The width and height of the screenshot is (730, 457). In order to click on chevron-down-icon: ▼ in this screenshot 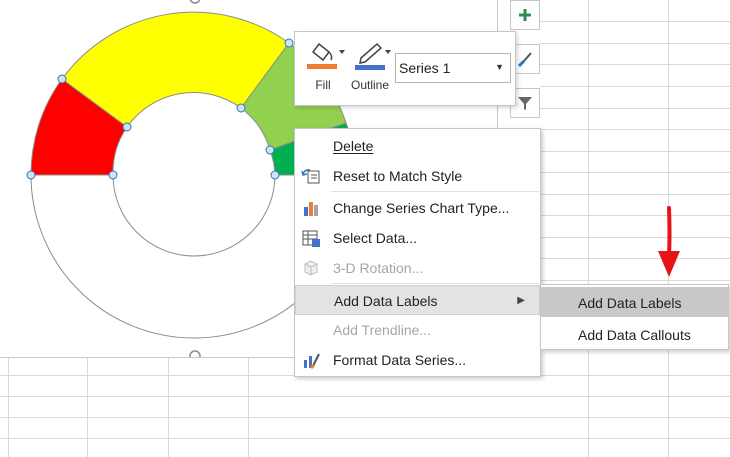, I will do `click(499, 67)`.